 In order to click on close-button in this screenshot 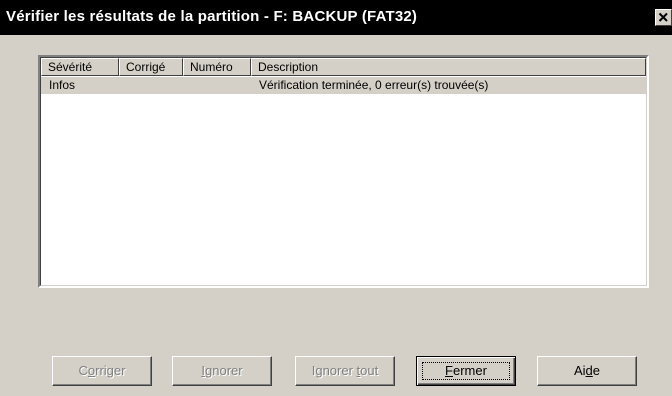, I will do `click(663, 17)`.